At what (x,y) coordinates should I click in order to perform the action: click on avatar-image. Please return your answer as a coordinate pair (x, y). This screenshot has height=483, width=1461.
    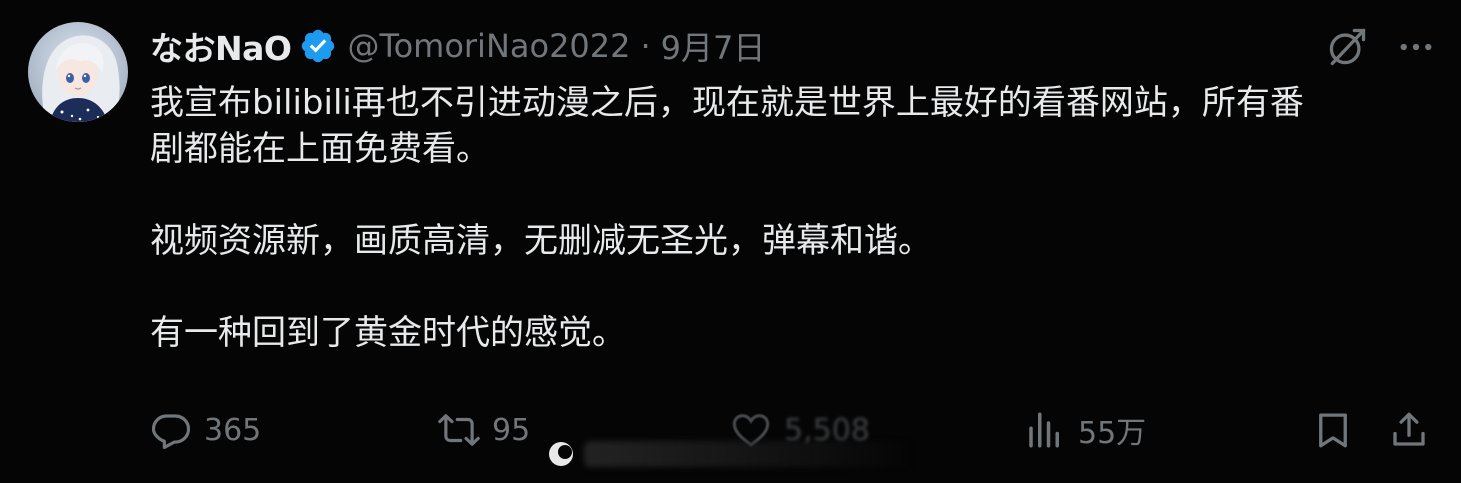
    Looking at the image, I should click on (78, 72).